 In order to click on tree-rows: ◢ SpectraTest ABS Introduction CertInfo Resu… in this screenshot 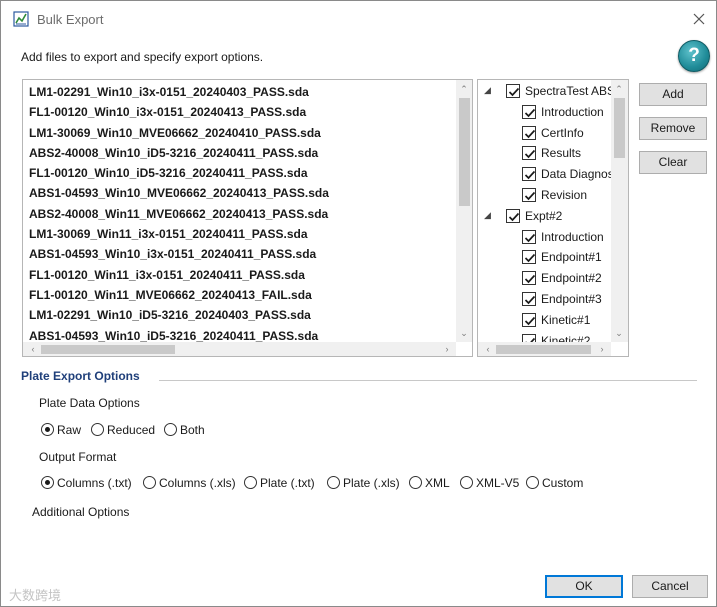, I will do `click(544, 211)`.